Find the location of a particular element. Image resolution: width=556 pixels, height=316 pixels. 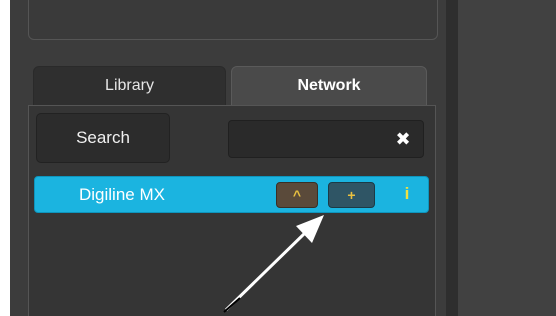

tab-network-label: Network is located at coordinates (329, 85).